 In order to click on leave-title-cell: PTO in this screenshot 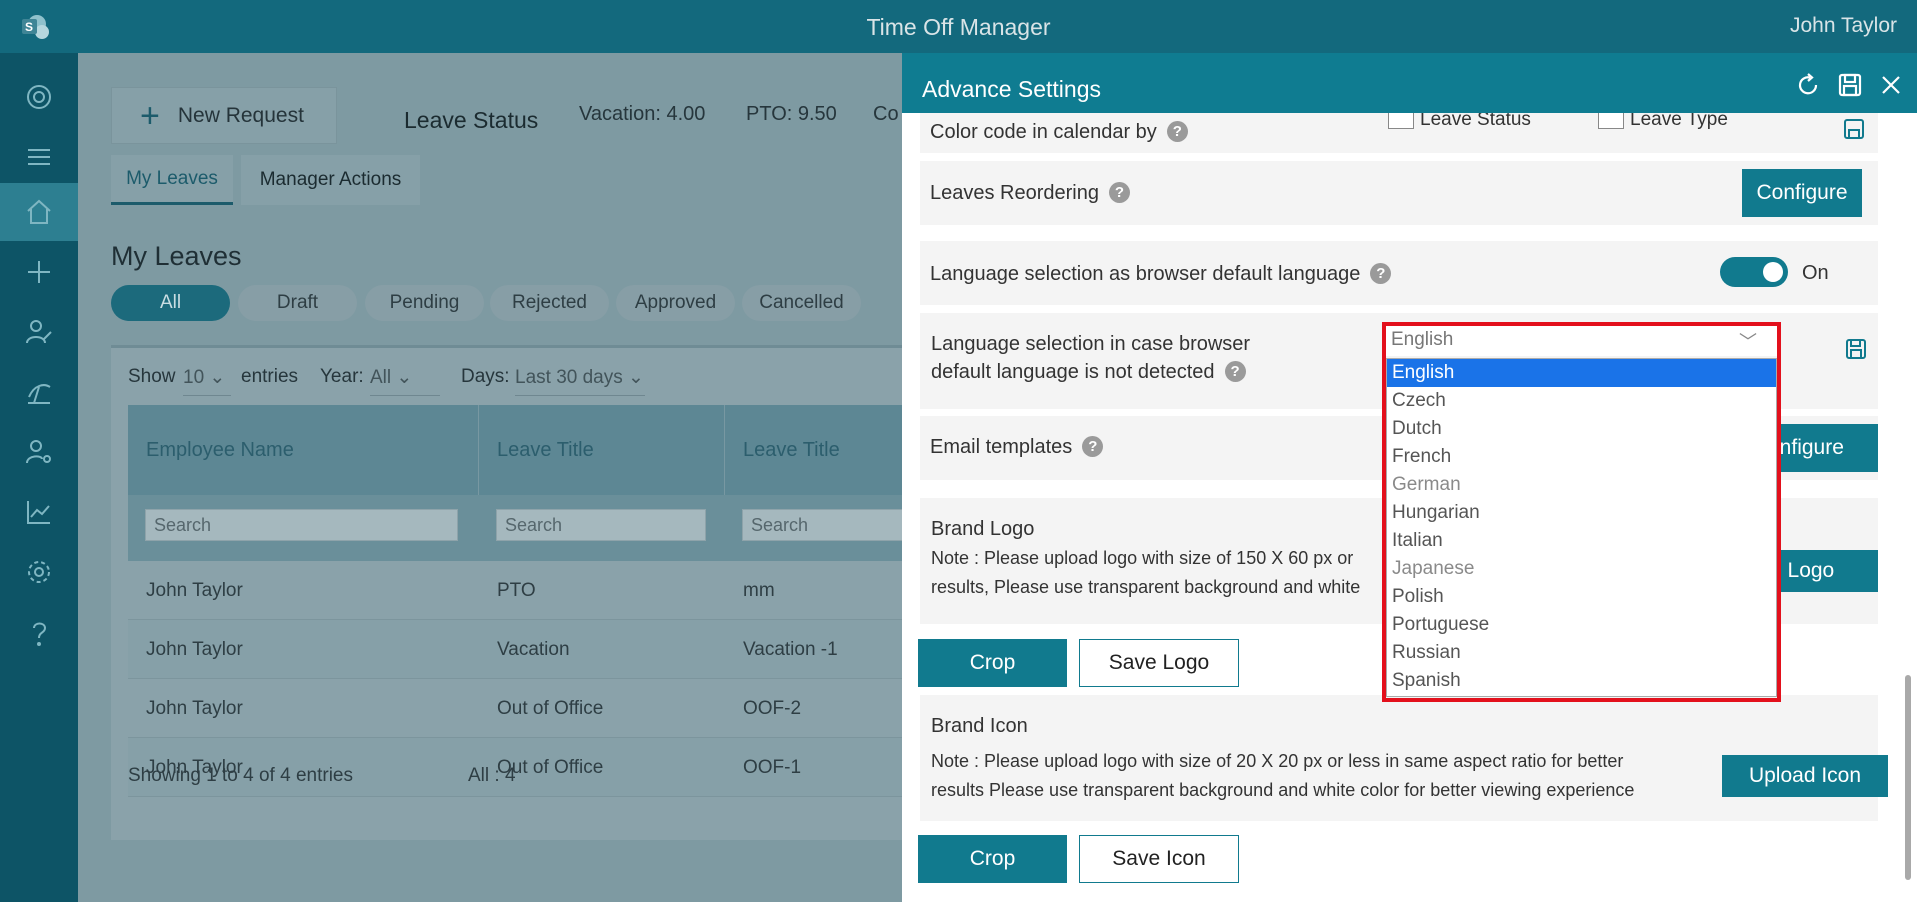, I will do `click(516, 590)`.